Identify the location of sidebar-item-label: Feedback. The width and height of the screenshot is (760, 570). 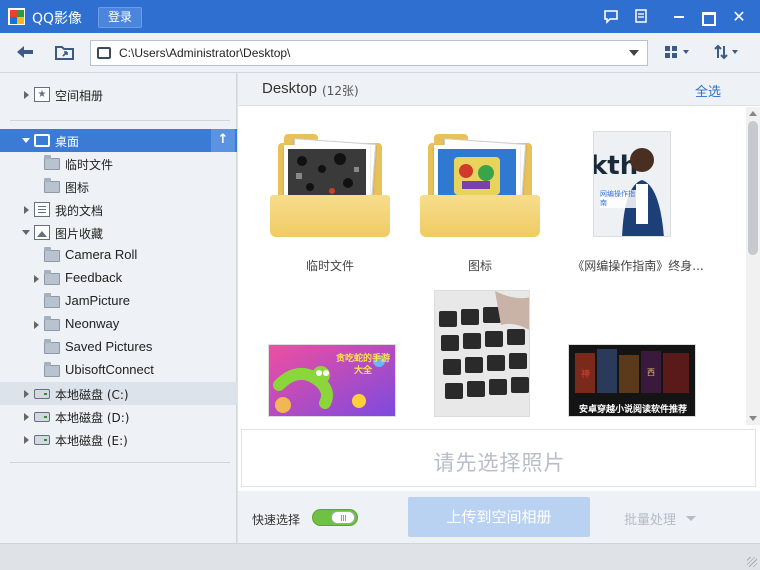
(94, 277).